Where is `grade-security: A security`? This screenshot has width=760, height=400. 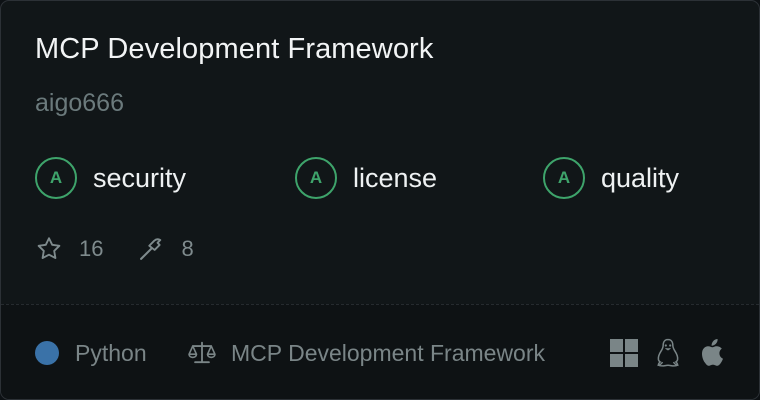 grade-security: A security is located at coordinates (110, 178).